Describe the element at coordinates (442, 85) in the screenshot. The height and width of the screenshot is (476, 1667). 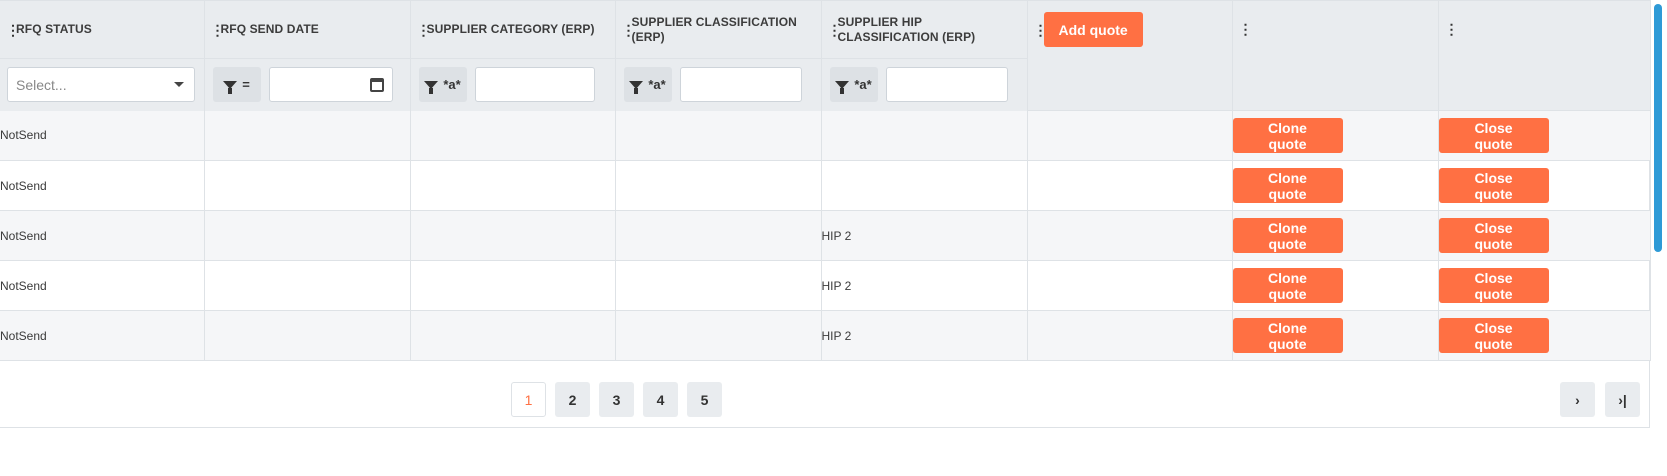
I see `category-filter-operator-button: *a*` at that location.